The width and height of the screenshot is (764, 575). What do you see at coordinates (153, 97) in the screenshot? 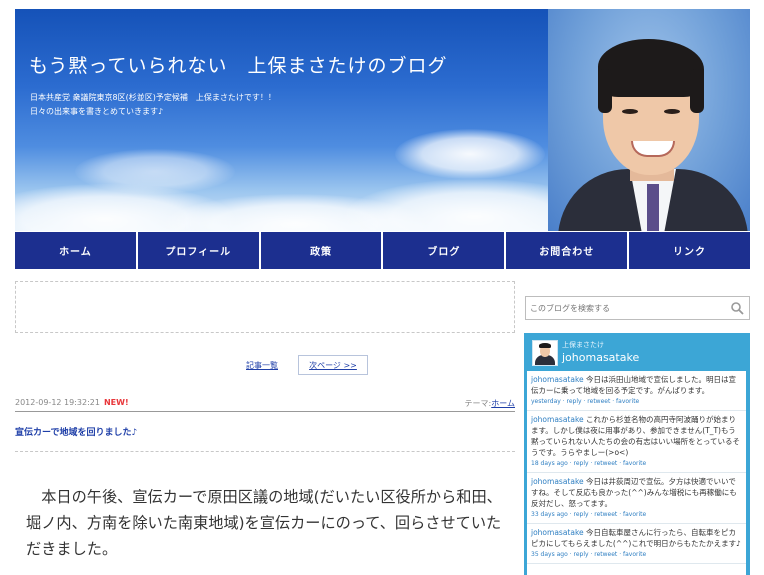
I see `site-description-line: 日本共産党 衆議院東京8区(杉並区)予定候補 上保まさたけです！！` at bounding box center [153, 97].